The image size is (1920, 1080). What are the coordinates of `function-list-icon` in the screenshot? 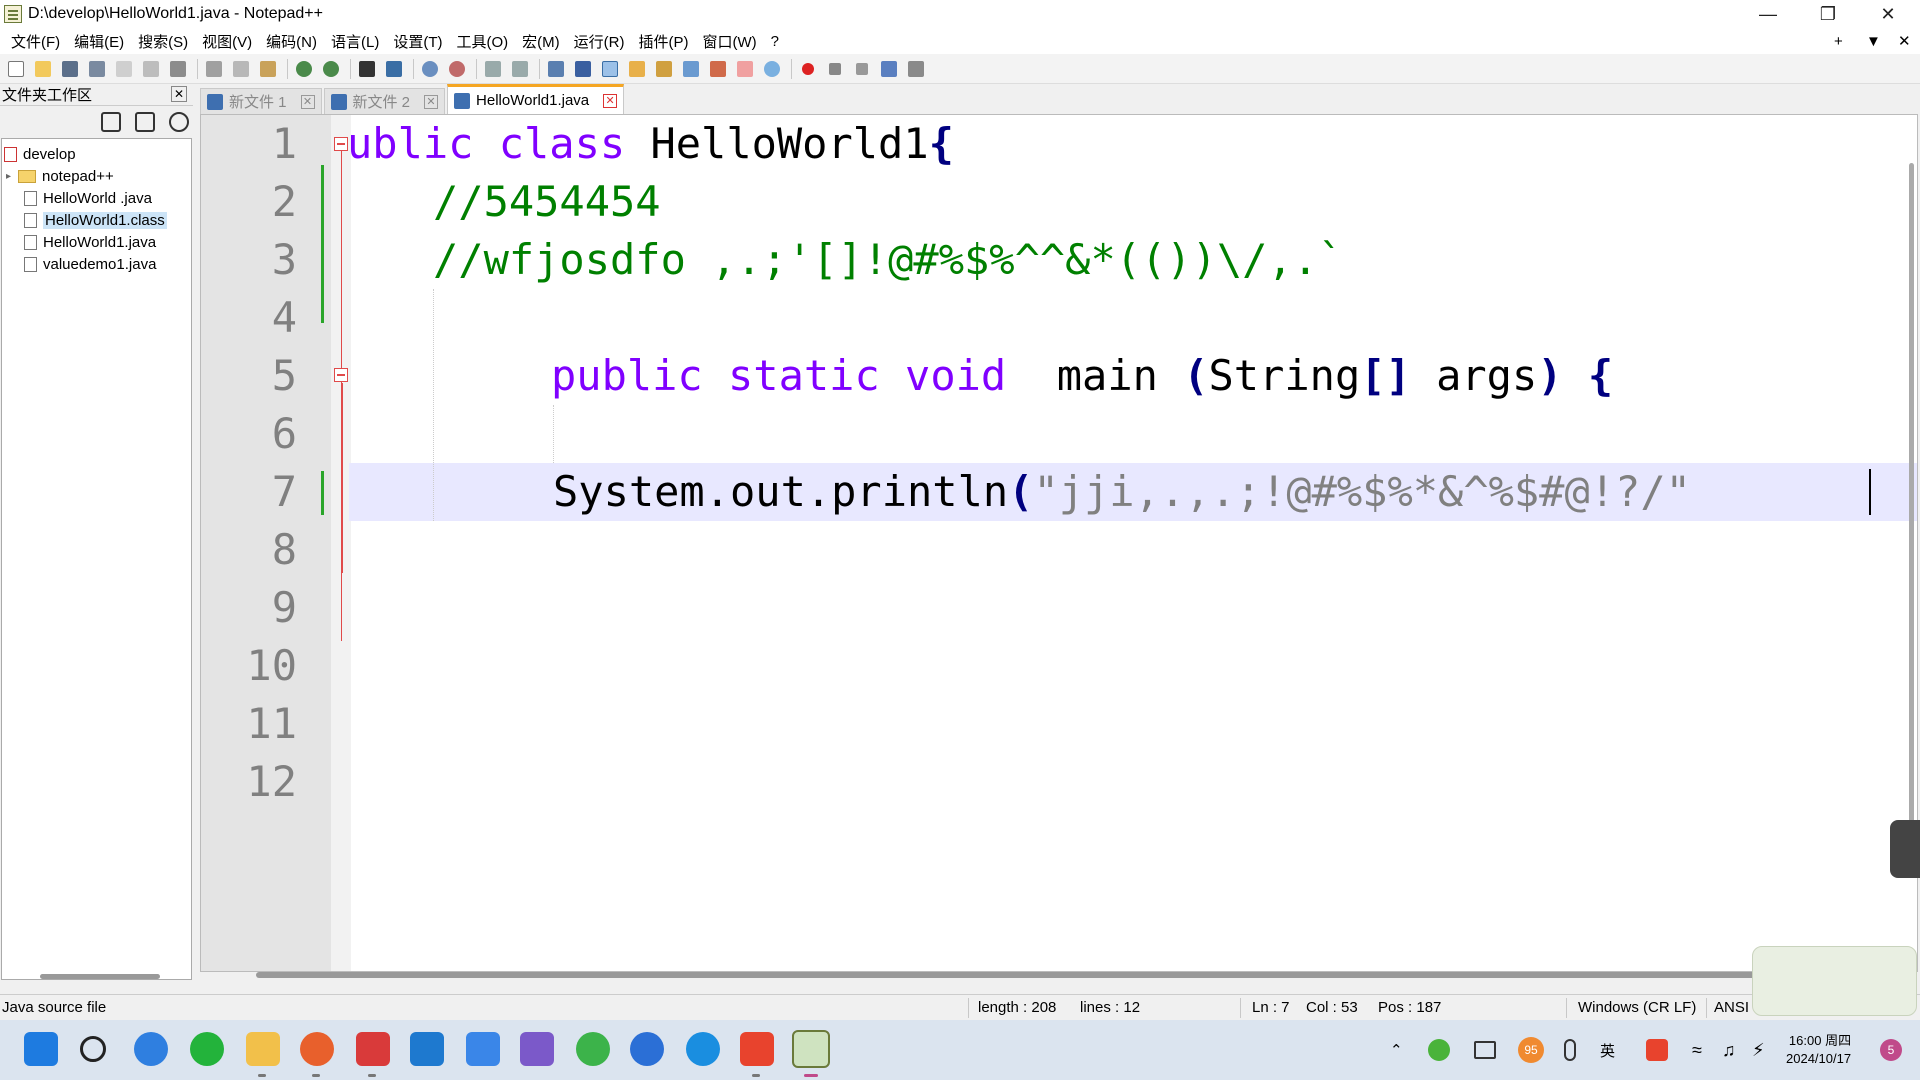 It's located at (718, 69).